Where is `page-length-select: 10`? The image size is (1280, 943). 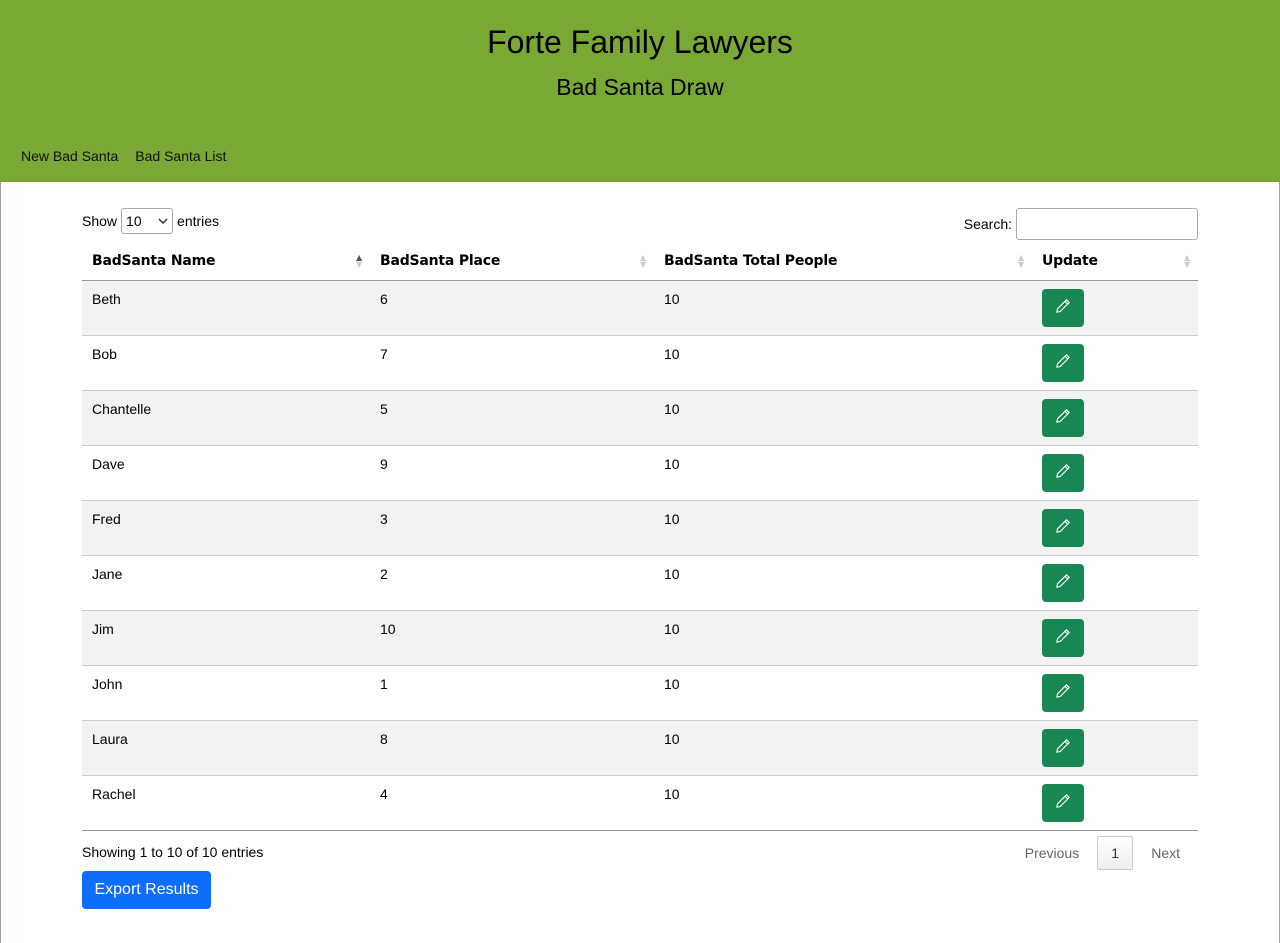
page-length-select: 10 is located at coordinates (147, 221).